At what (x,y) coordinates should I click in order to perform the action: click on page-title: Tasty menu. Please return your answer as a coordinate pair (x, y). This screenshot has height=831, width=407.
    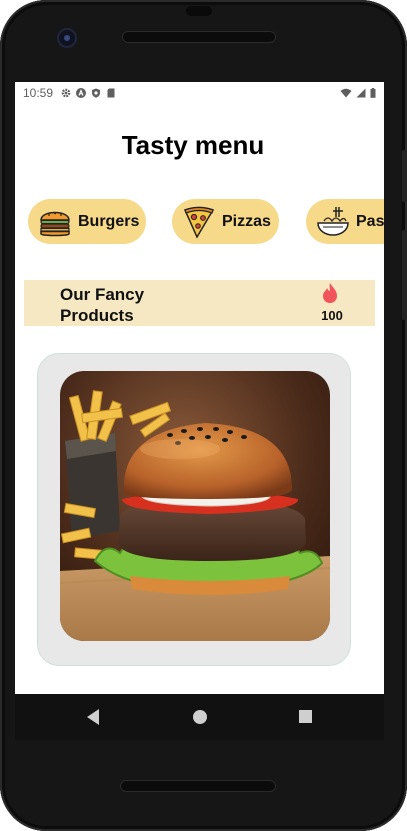
    Looking at the image, I should click on (193, 145).